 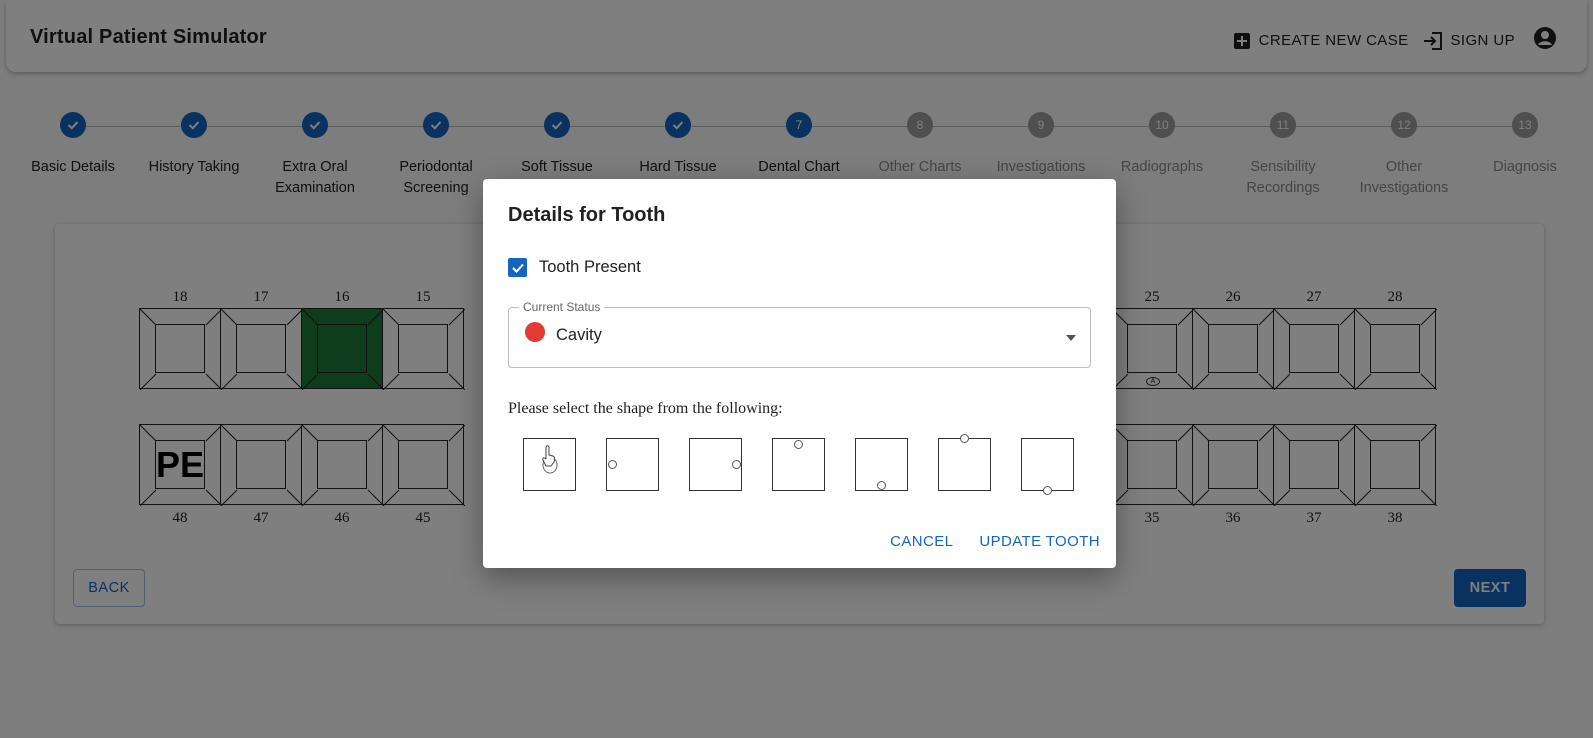 I want to click on tooth-present-checkbox, so click(x=517, y=267).